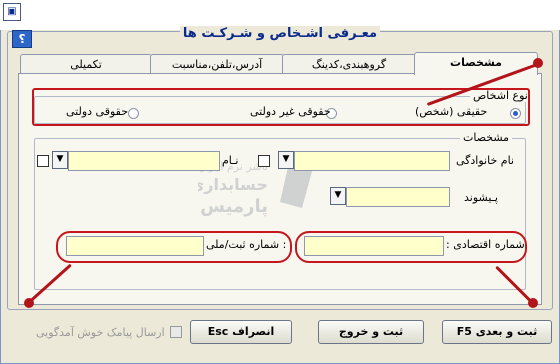  What do you see at coordinates (481, 197) in the screenshot?
I see `prefix-label: پـیشوند` at bounding box center [481, 197].